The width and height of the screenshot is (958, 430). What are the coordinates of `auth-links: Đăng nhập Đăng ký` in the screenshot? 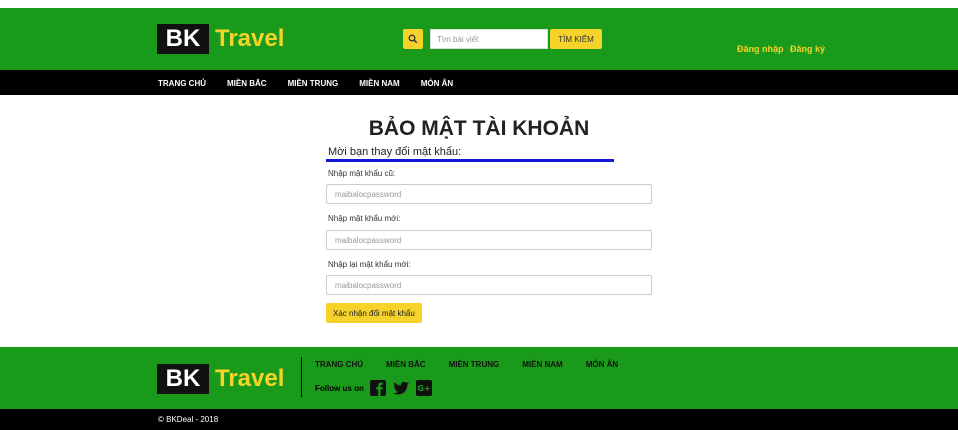 It's located at (783, 49).